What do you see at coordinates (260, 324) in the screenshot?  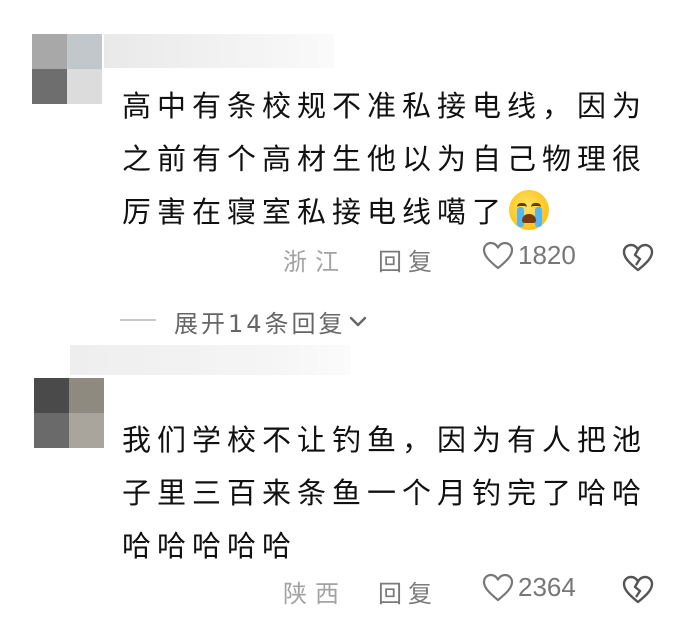 I see `expand-replies-label: 展开14条回复` at bounding box center [260, 324].